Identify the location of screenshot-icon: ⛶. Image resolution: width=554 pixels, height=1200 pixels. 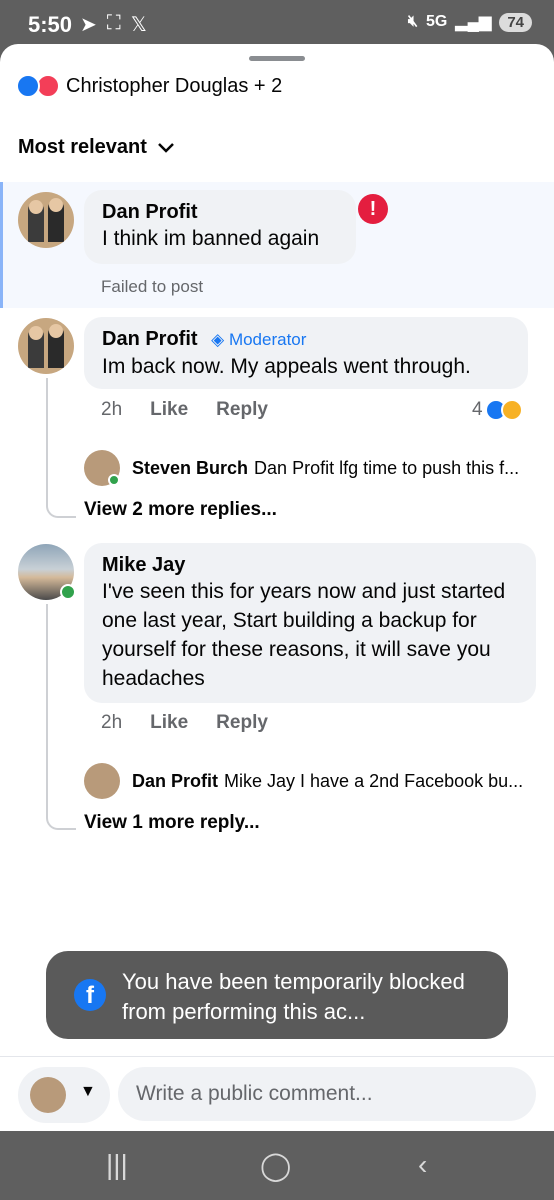
(113, 23).